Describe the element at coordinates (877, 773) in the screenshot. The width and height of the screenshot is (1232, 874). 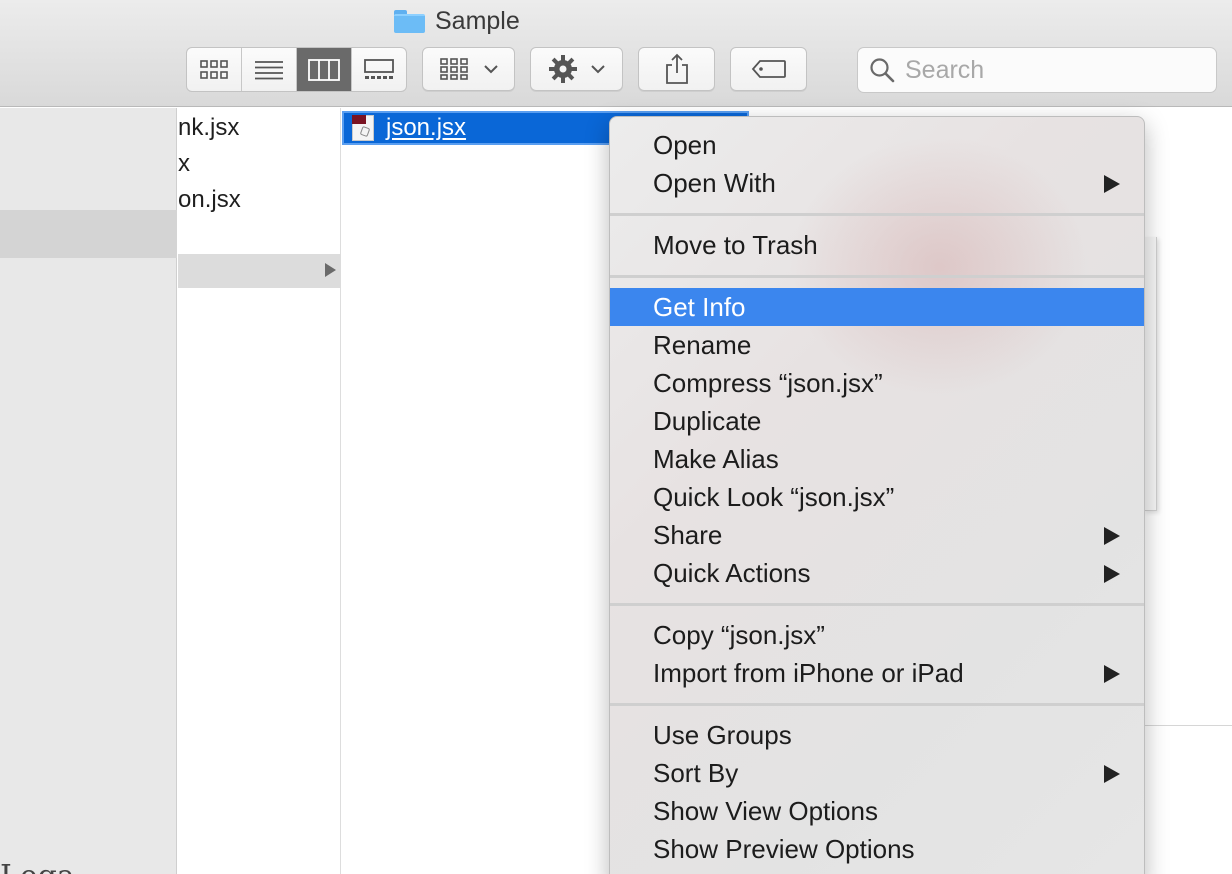
I see `menu-item-sort-by: Sort By` at that location.